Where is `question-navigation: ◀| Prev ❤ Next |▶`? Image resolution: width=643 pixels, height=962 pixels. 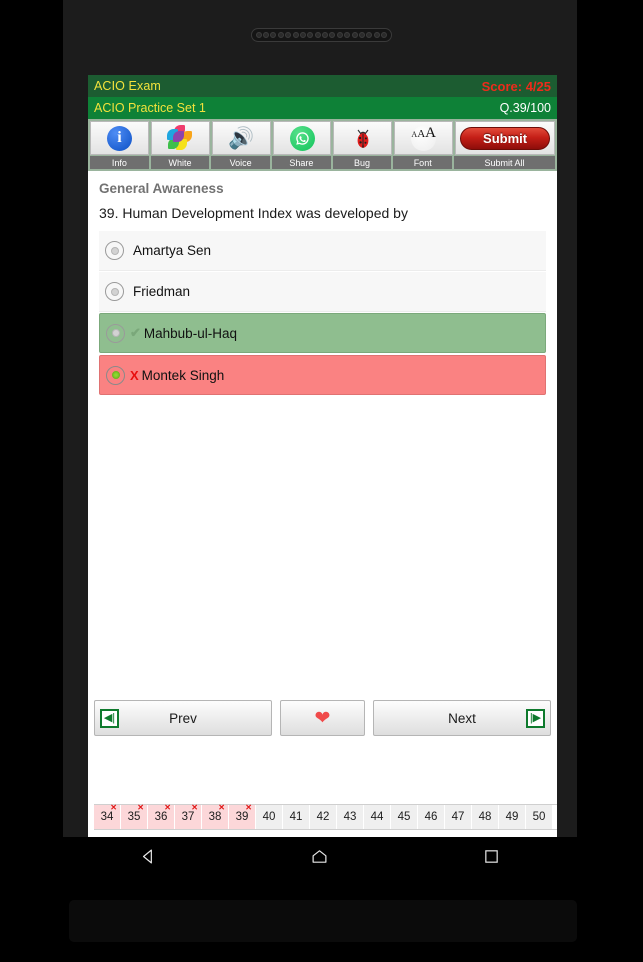
question-navigation: ◀| Prev ❤ Next |▶ is located at coordinates (322, 718).